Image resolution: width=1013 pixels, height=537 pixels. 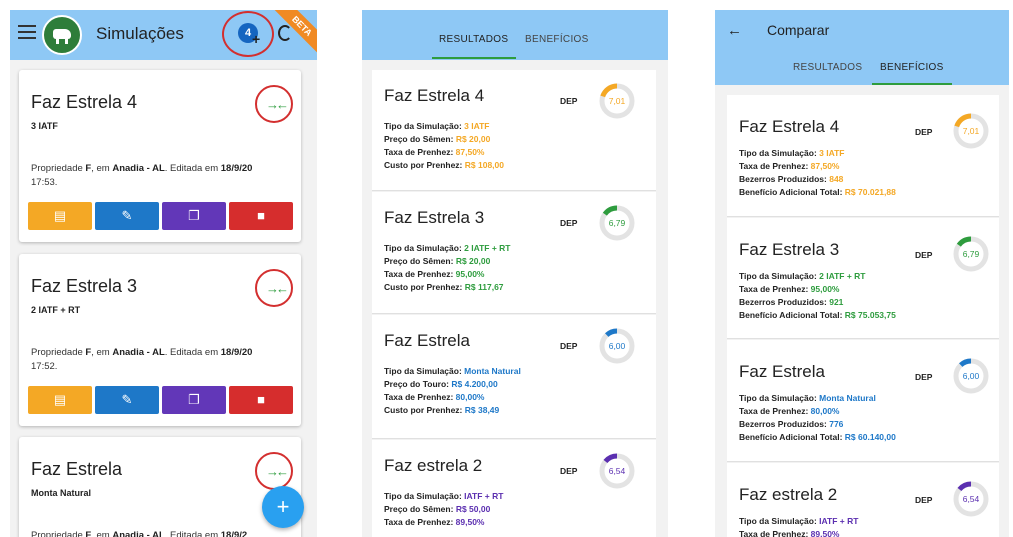 What do you see at coordinates (515, 35) in the screenshot?
I see `app-bar: RESULTADOS BENEFÍCIOS` at bounding box center [515, 35].